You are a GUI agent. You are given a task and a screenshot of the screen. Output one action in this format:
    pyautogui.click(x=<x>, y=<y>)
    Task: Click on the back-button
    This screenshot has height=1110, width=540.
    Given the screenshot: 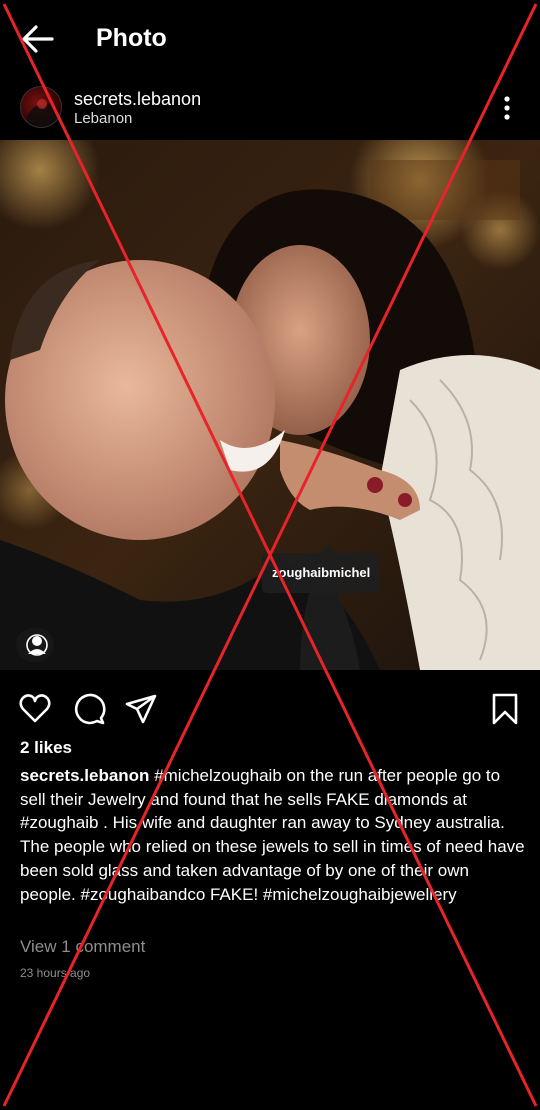 What is the action you would take?
    pyautogui.click(x=38, y=39)
    